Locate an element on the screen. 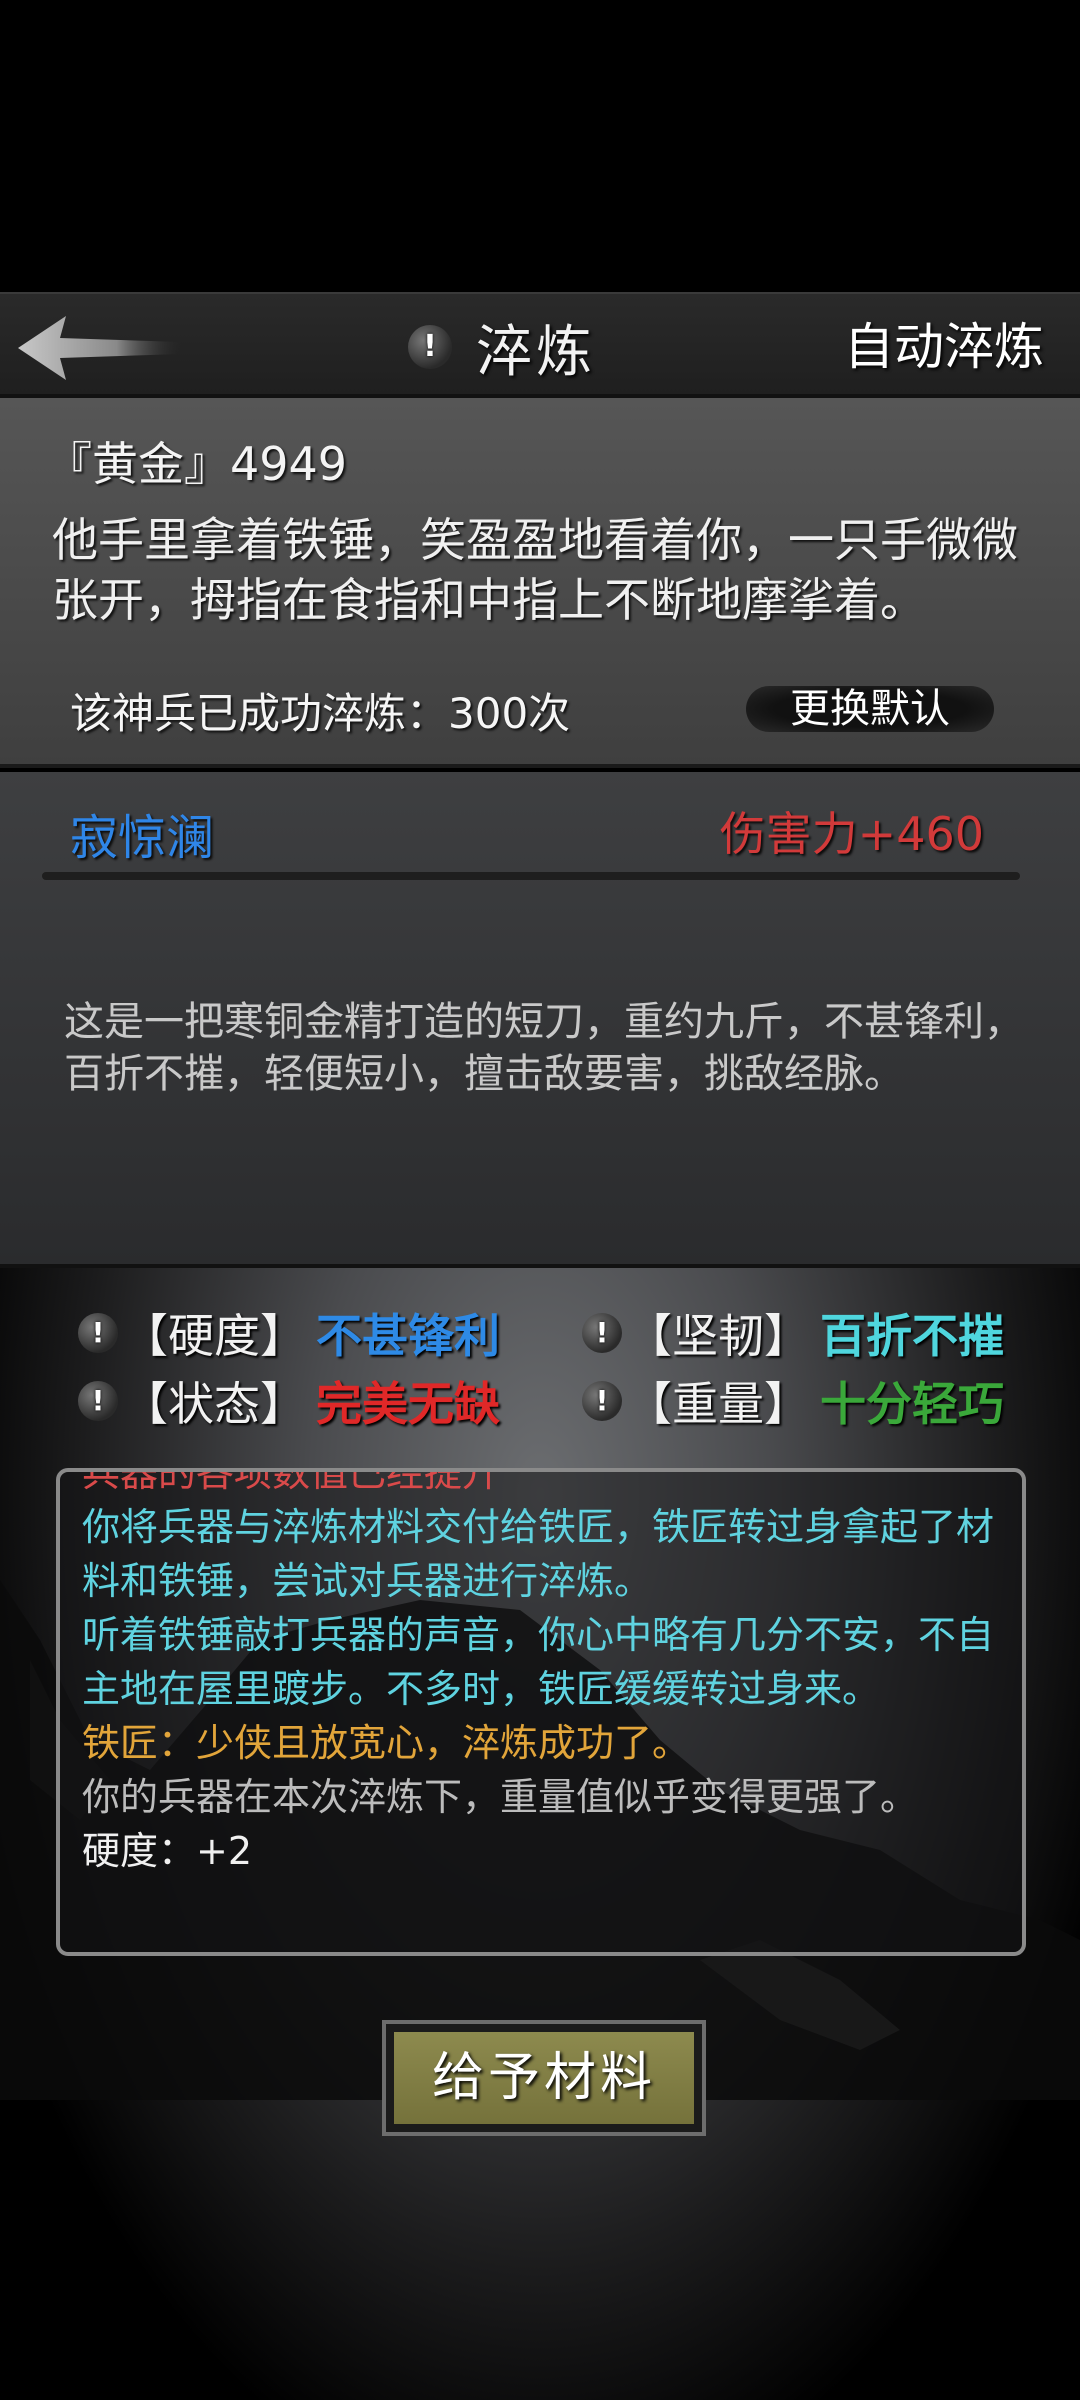  item-description: 他手里拿着铁锤，笑盈盈地看着你，一只手微微张开，拇指在食指和中指上不断地摩挲着。 is located at coordinates (535, 570).